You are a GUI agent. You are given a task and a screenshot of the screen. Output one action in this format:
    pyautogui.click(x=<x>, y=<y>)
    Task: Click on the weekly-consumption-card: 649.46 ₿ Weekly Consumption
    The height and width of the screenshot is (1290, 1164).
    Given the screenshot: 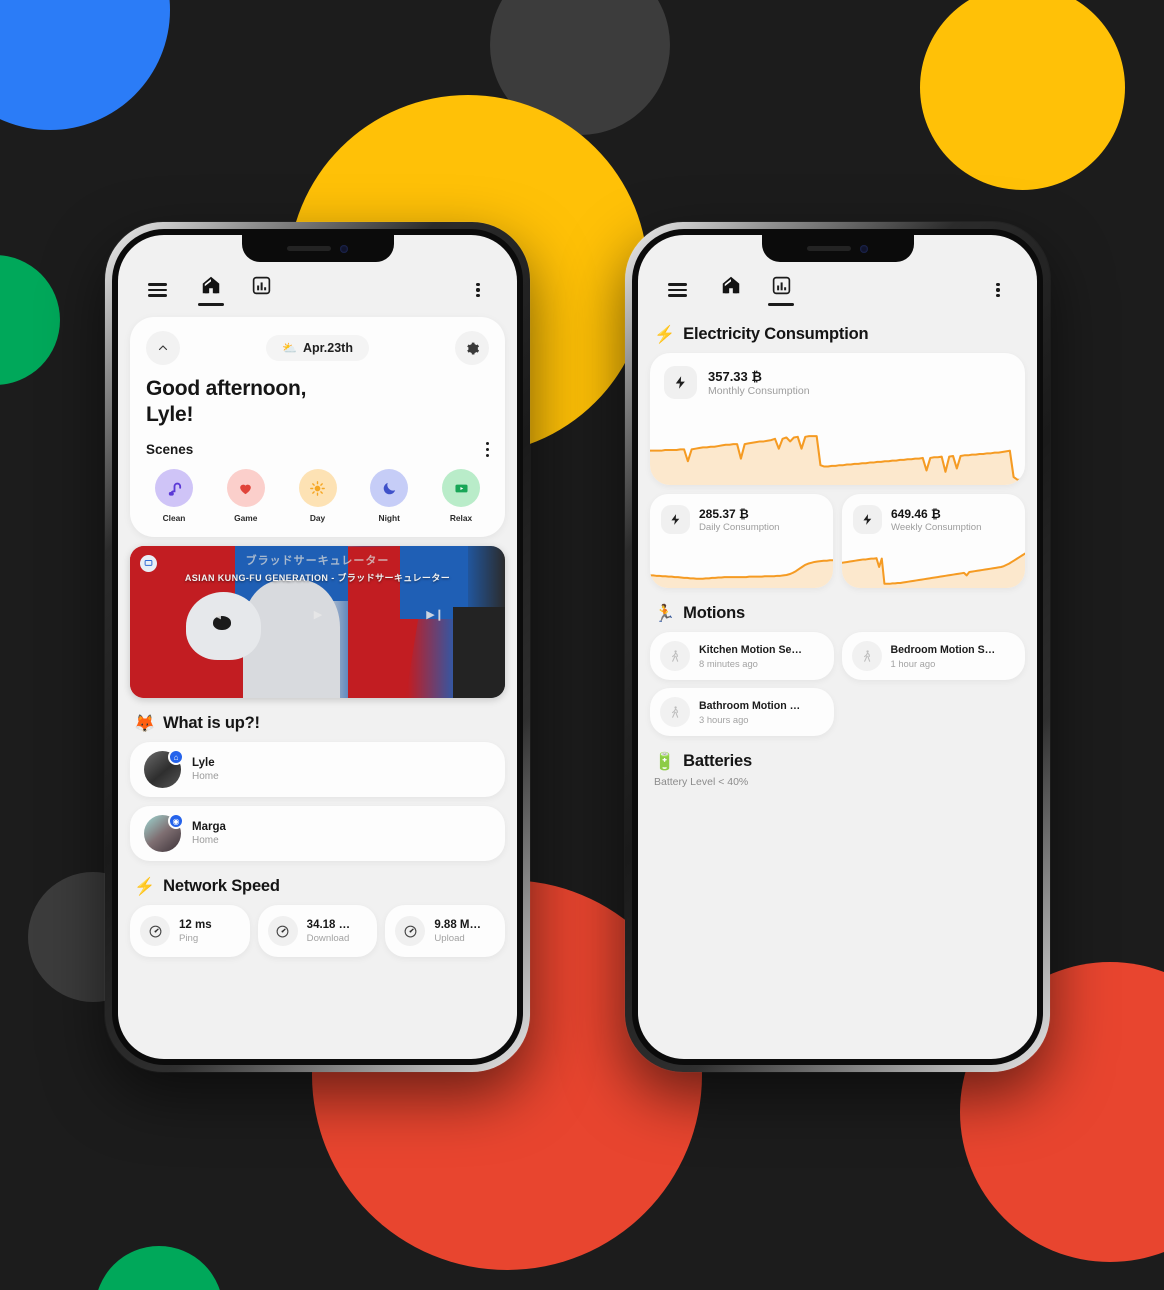 What is the action you would take?
    pyautogui.click(x=933, y=541)
    